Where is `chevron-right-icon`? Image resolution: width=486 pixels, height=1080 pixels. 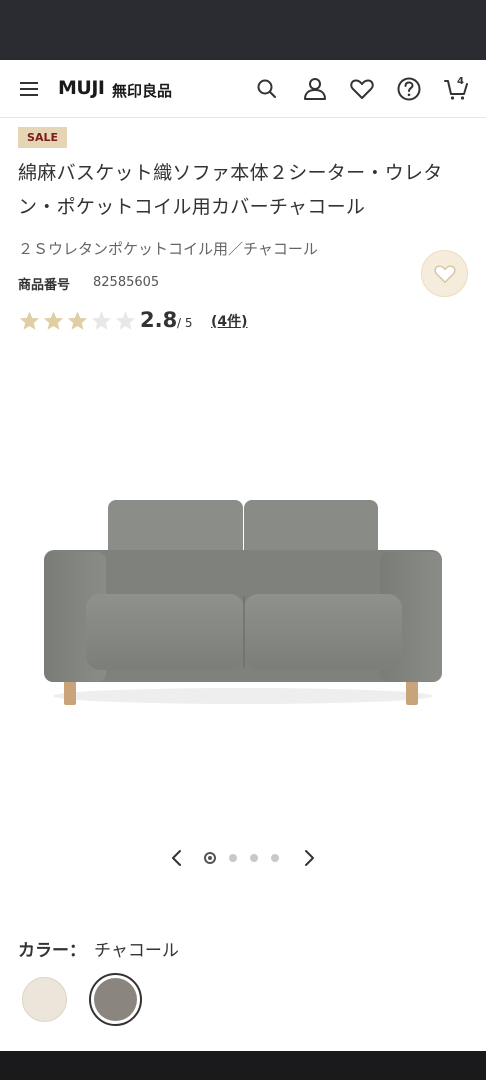 chevron-right-icon is located at coordinates (309, 858).